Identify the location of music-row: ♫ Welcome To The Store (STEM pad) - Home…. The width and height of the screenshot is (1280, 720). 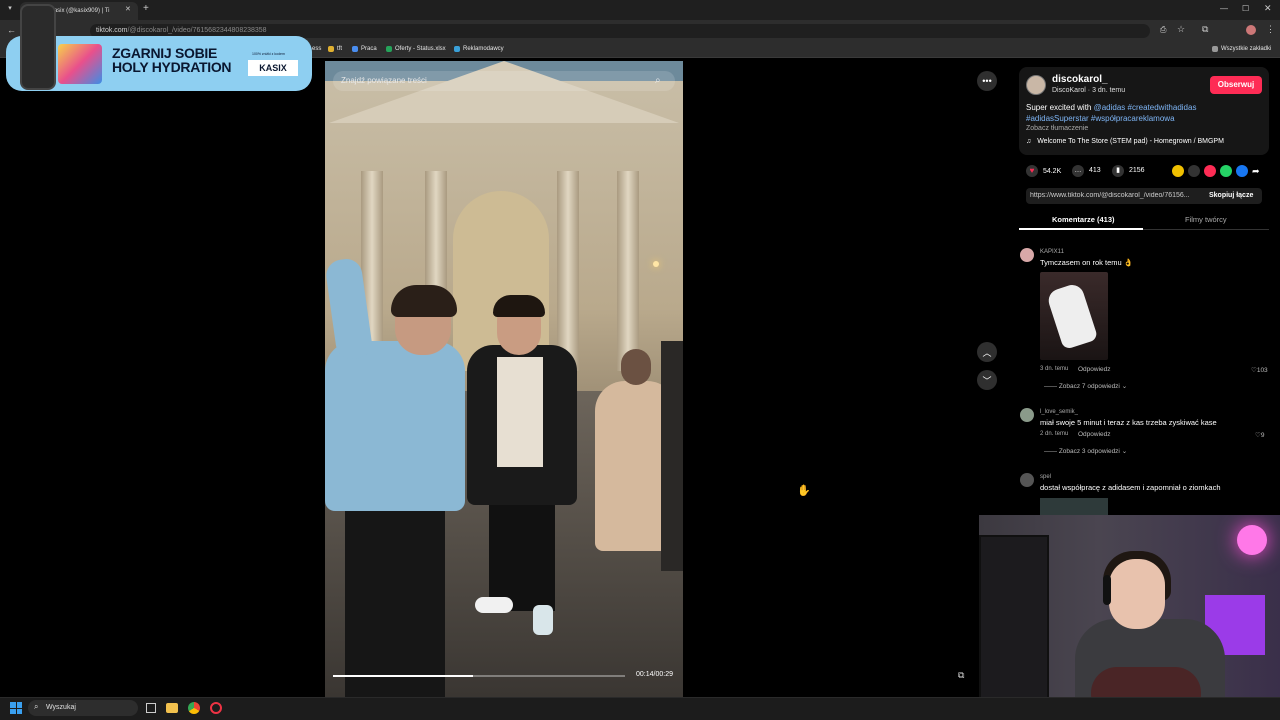
(1125, 141).